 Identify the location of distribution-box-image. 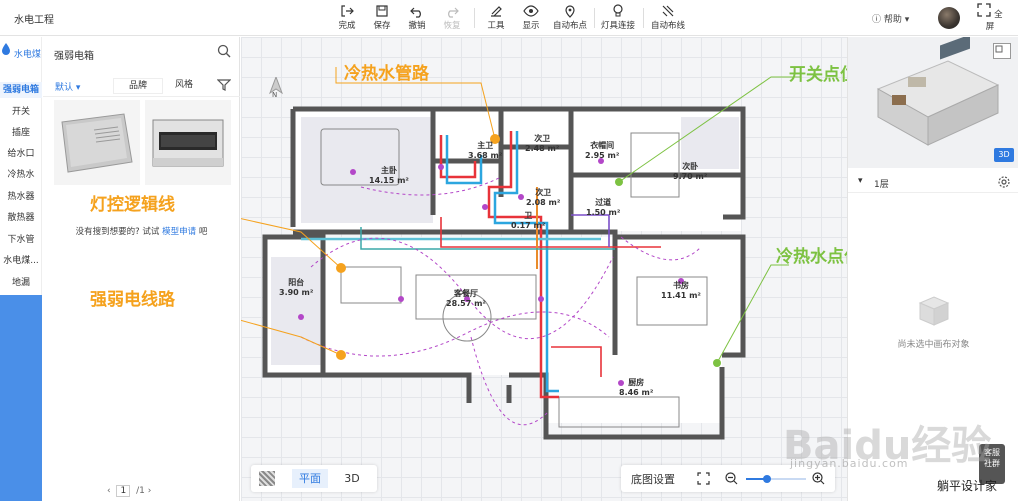
(97, 142).